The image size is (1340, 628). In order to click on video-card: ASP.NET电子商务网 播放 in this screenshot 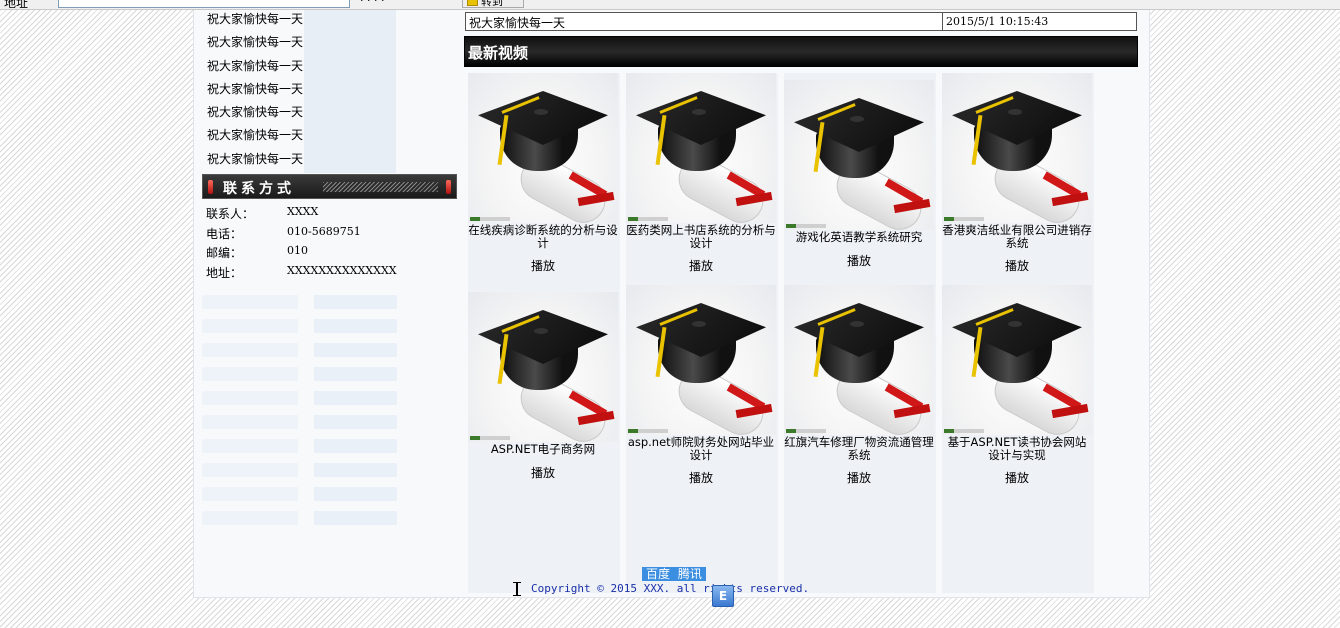, I will do `click(544, 386)`.